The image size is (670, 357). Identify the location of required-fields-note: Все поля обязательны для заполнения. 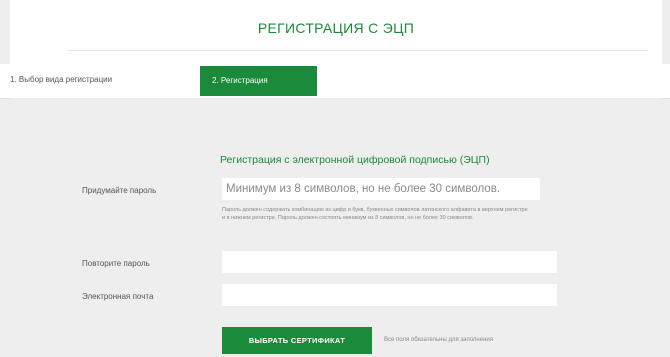
(438, 340).